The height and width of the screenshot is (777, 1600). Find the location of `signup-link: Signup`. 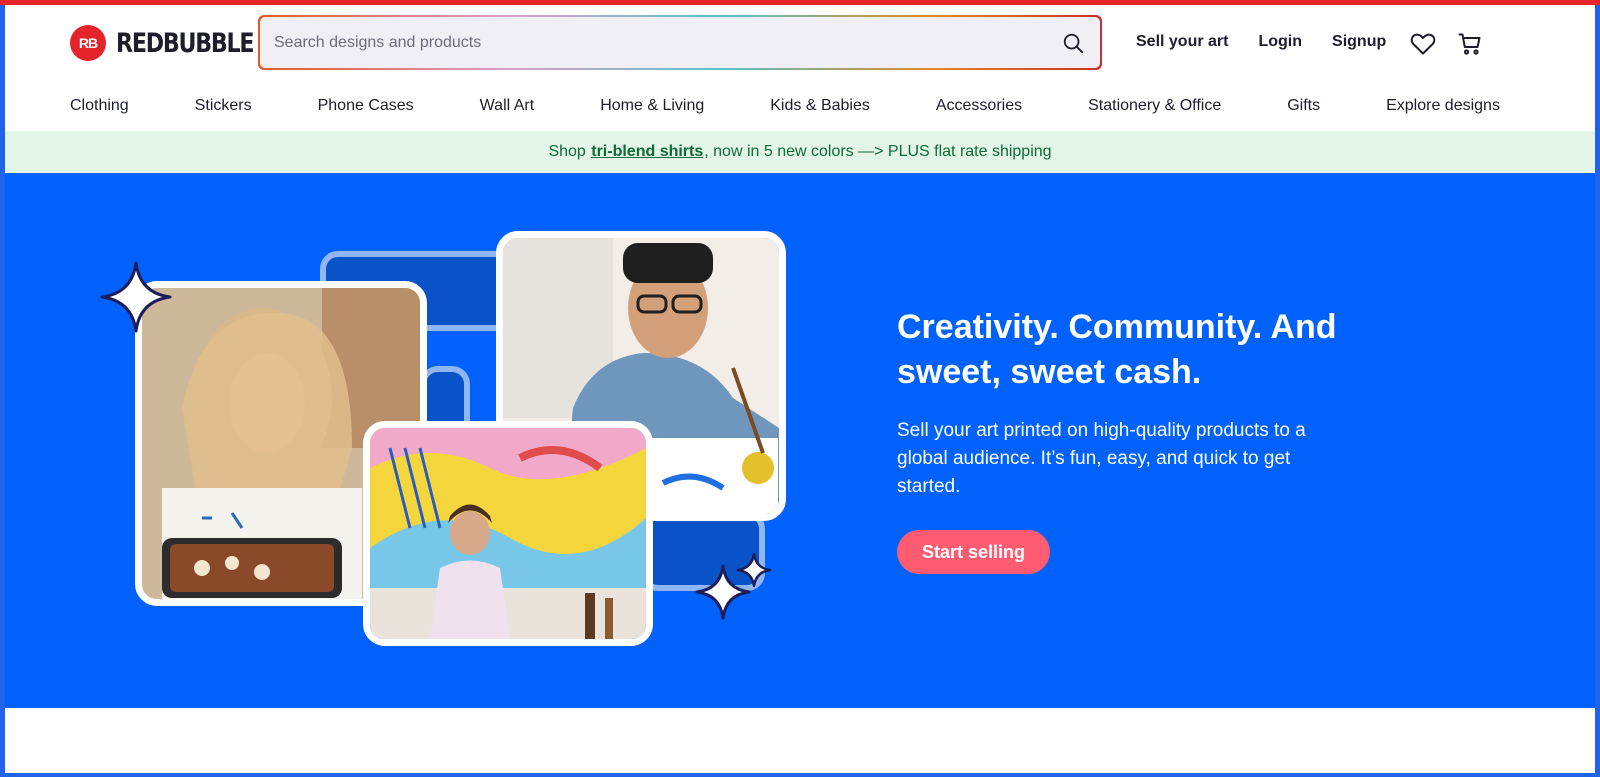

signup-link: Signup is located at coordinates (1359, 42).